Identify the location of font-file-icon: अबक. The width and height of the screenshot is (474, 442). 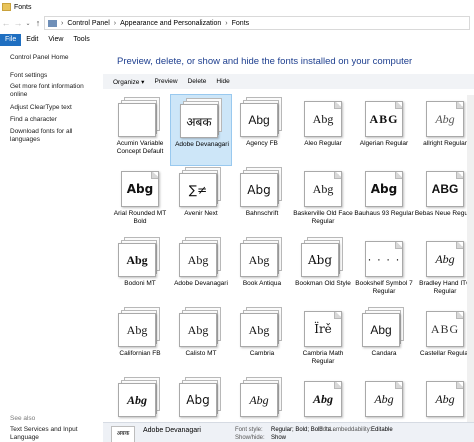
(202, 118).